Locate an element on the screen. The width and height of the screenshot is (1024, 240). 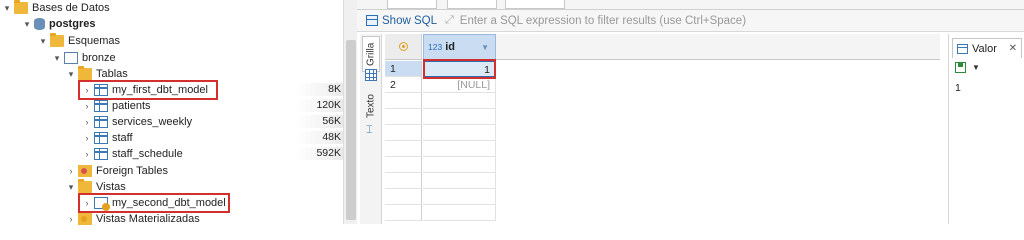
table-item: › services_weekly is located at coordinates (137, 122).